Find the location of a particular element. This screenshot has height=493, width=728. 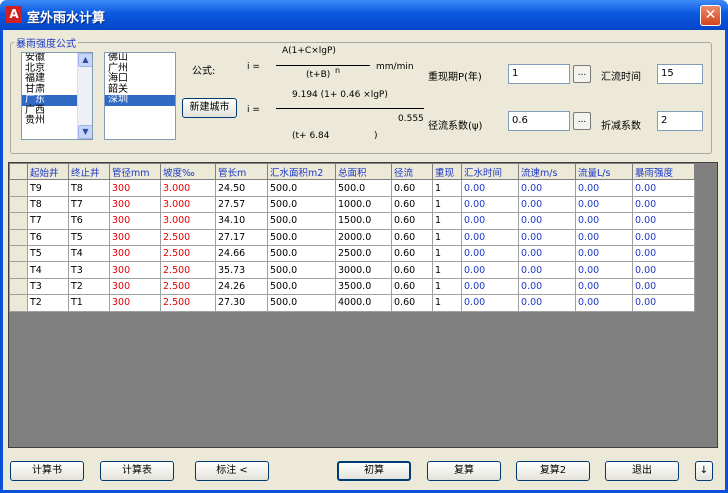

return-period-field: 1 is located at coordinates (539, 74).